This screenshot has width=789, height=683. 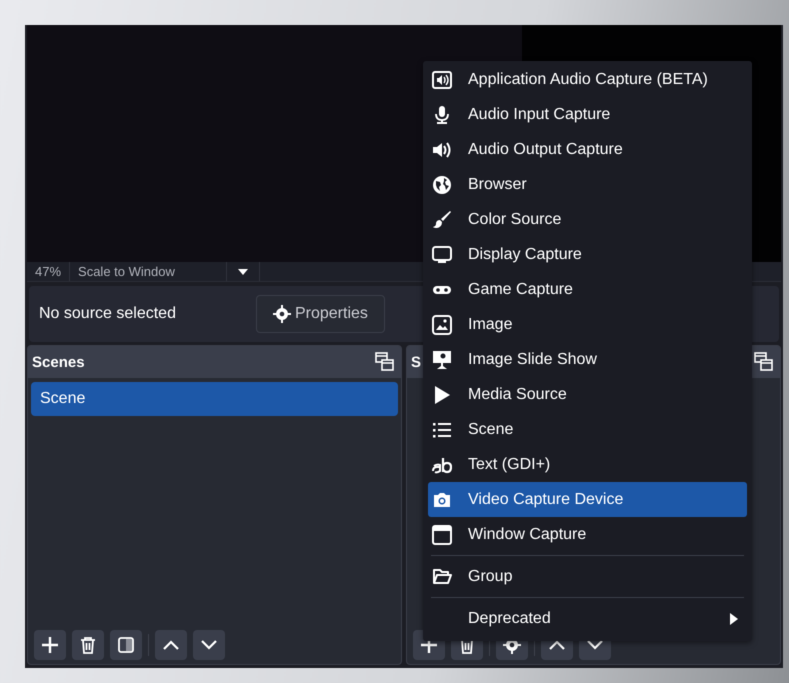 I want to click on zoom-level: 47%, so click(x=48, y=271).